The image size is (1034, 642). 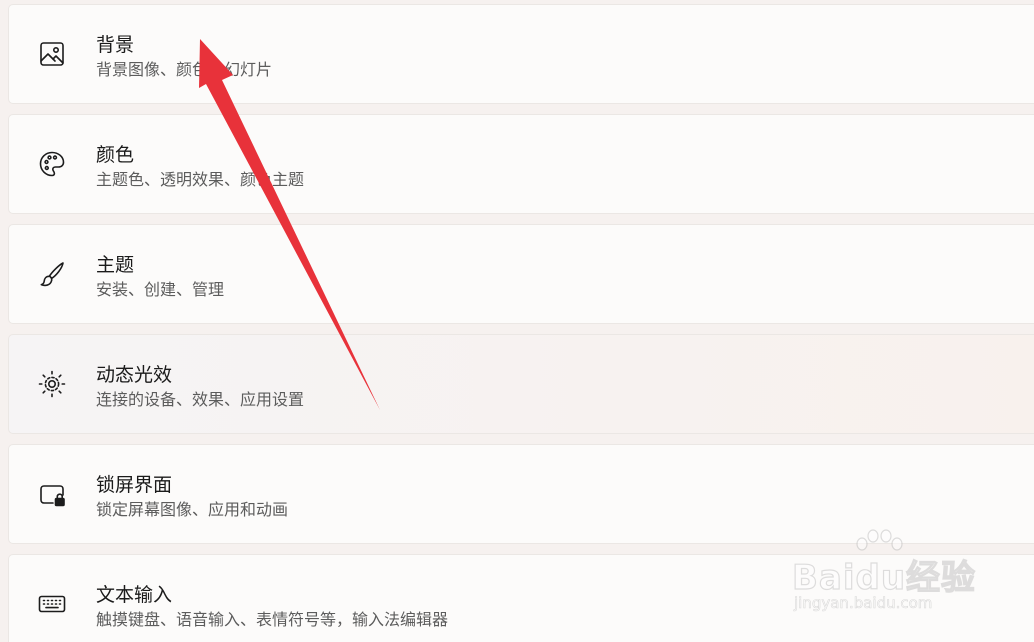 I want to click on settings-item-title: 动态光效, so click(x=134, y=375).